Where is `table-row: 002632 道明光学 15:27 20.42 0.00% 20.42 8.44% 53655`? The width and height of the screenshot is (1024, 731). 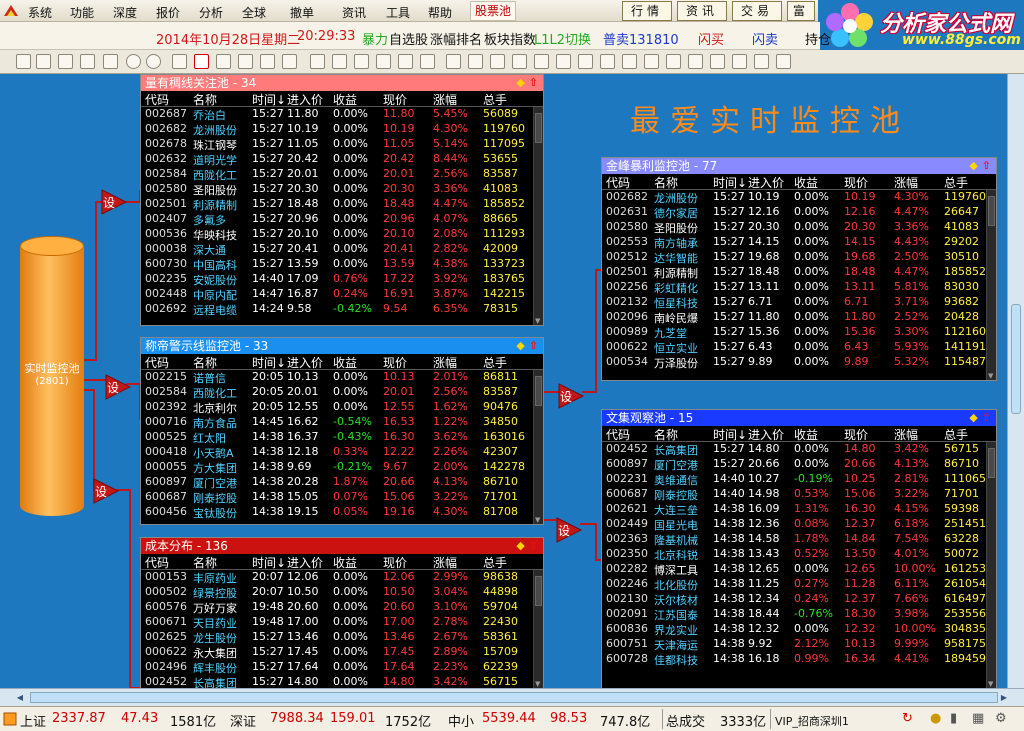 table-row: 002632 道明光学 15:27 20.42 0.00% 20.42 8.44% 53655 is located at coordinates (342, 159).